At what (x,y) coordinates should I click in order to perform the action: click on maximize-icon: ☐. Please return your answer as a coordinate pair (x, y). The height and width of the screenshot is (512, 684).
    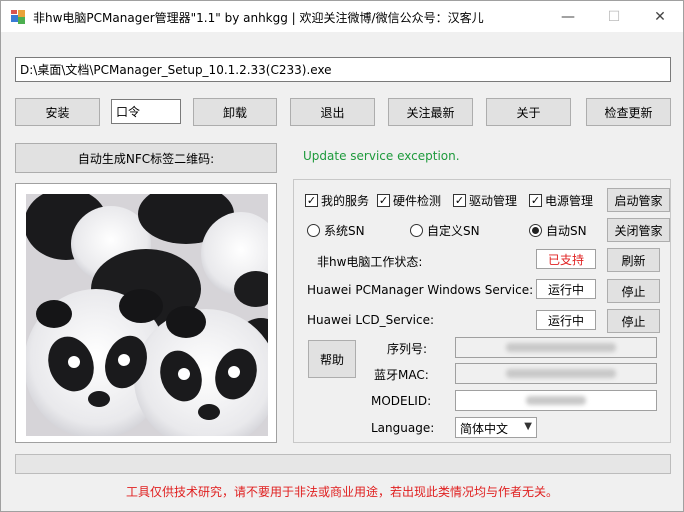
    Looking at the image, I should click on (614, 16).